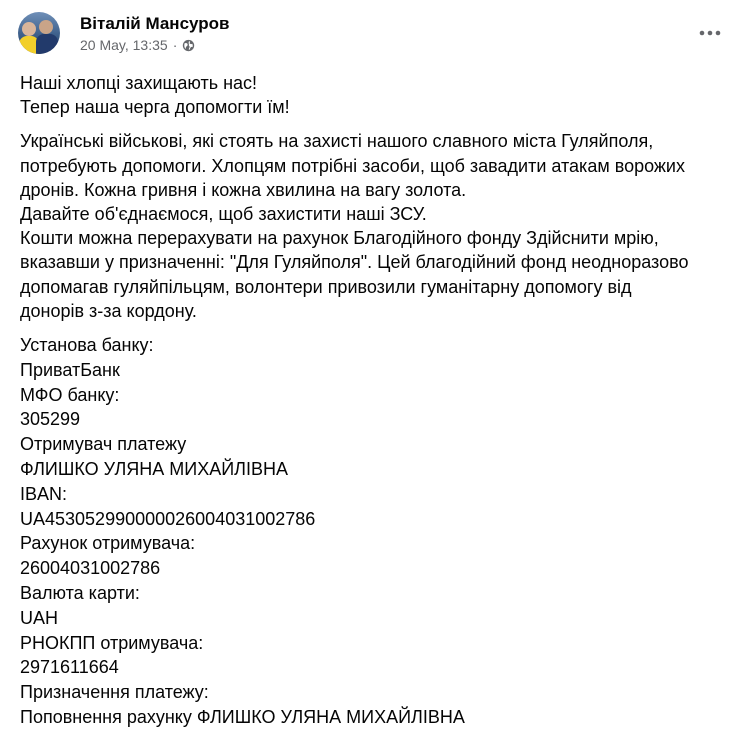  I want to click on post-meta: 20 May, 13:35 ·, so click(154, 45).